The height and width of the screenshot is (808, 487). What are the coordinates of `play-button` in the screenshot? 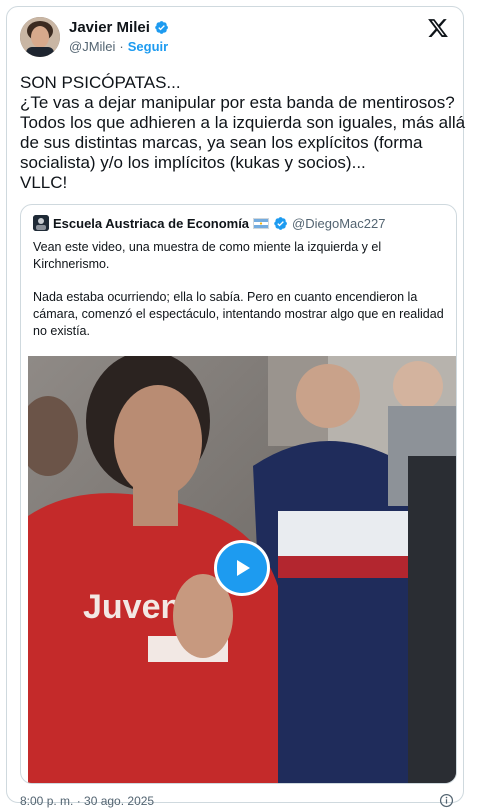 It's located at (242, 568).